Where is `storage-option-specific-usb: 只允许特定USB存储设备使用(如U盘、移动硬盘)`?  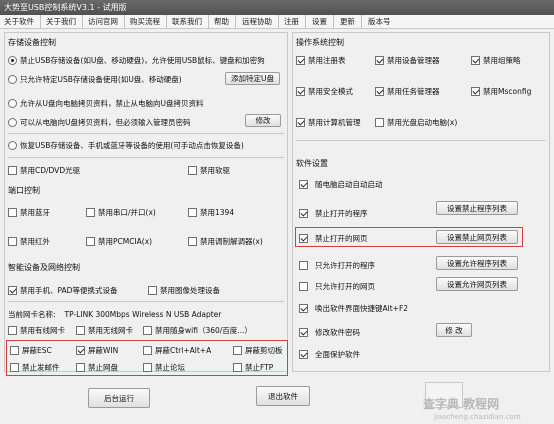 storage-option-specific-usb: 只允许特定USB存储设备使用(如U盘、移动硬盘) is located at coordinates (95, 79).